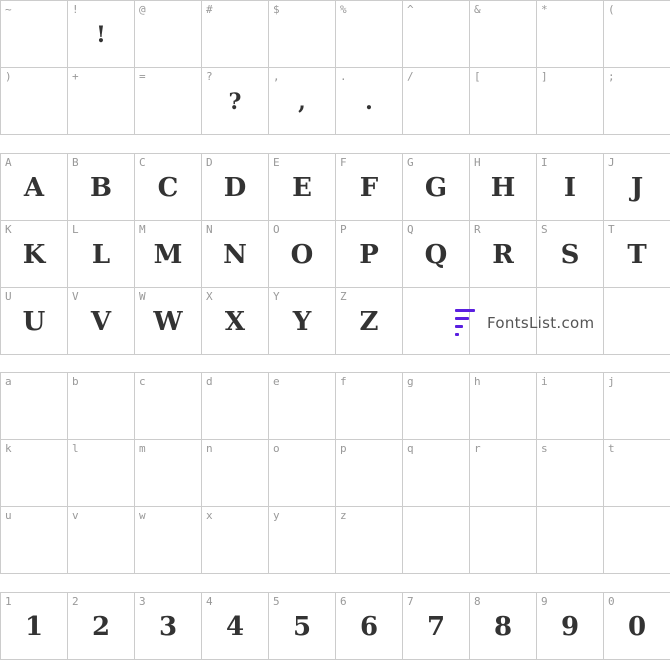  Describe the element at coordinates (503, 34) in the screenshot. I see `glyph-cell: &` at that location.